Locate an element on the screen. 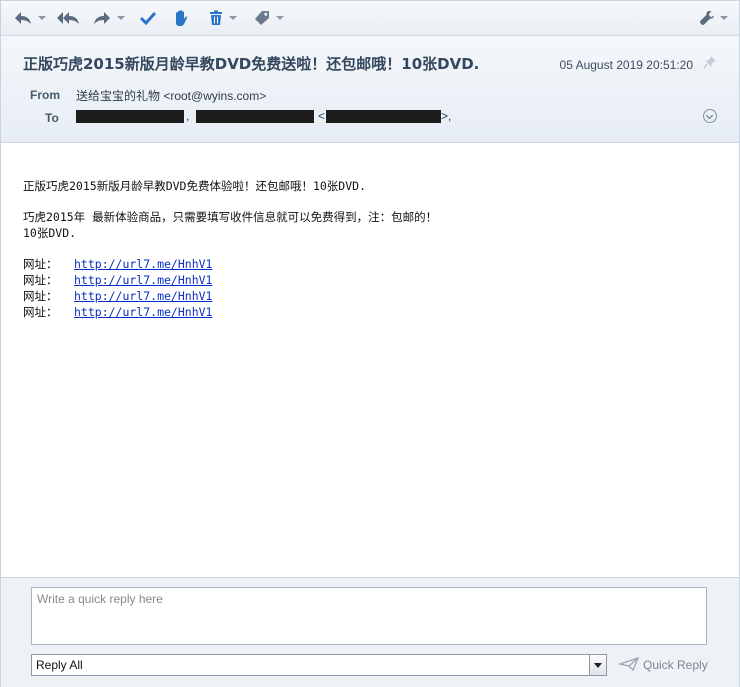  reply-all-icon is located at coordinates (68, 18).